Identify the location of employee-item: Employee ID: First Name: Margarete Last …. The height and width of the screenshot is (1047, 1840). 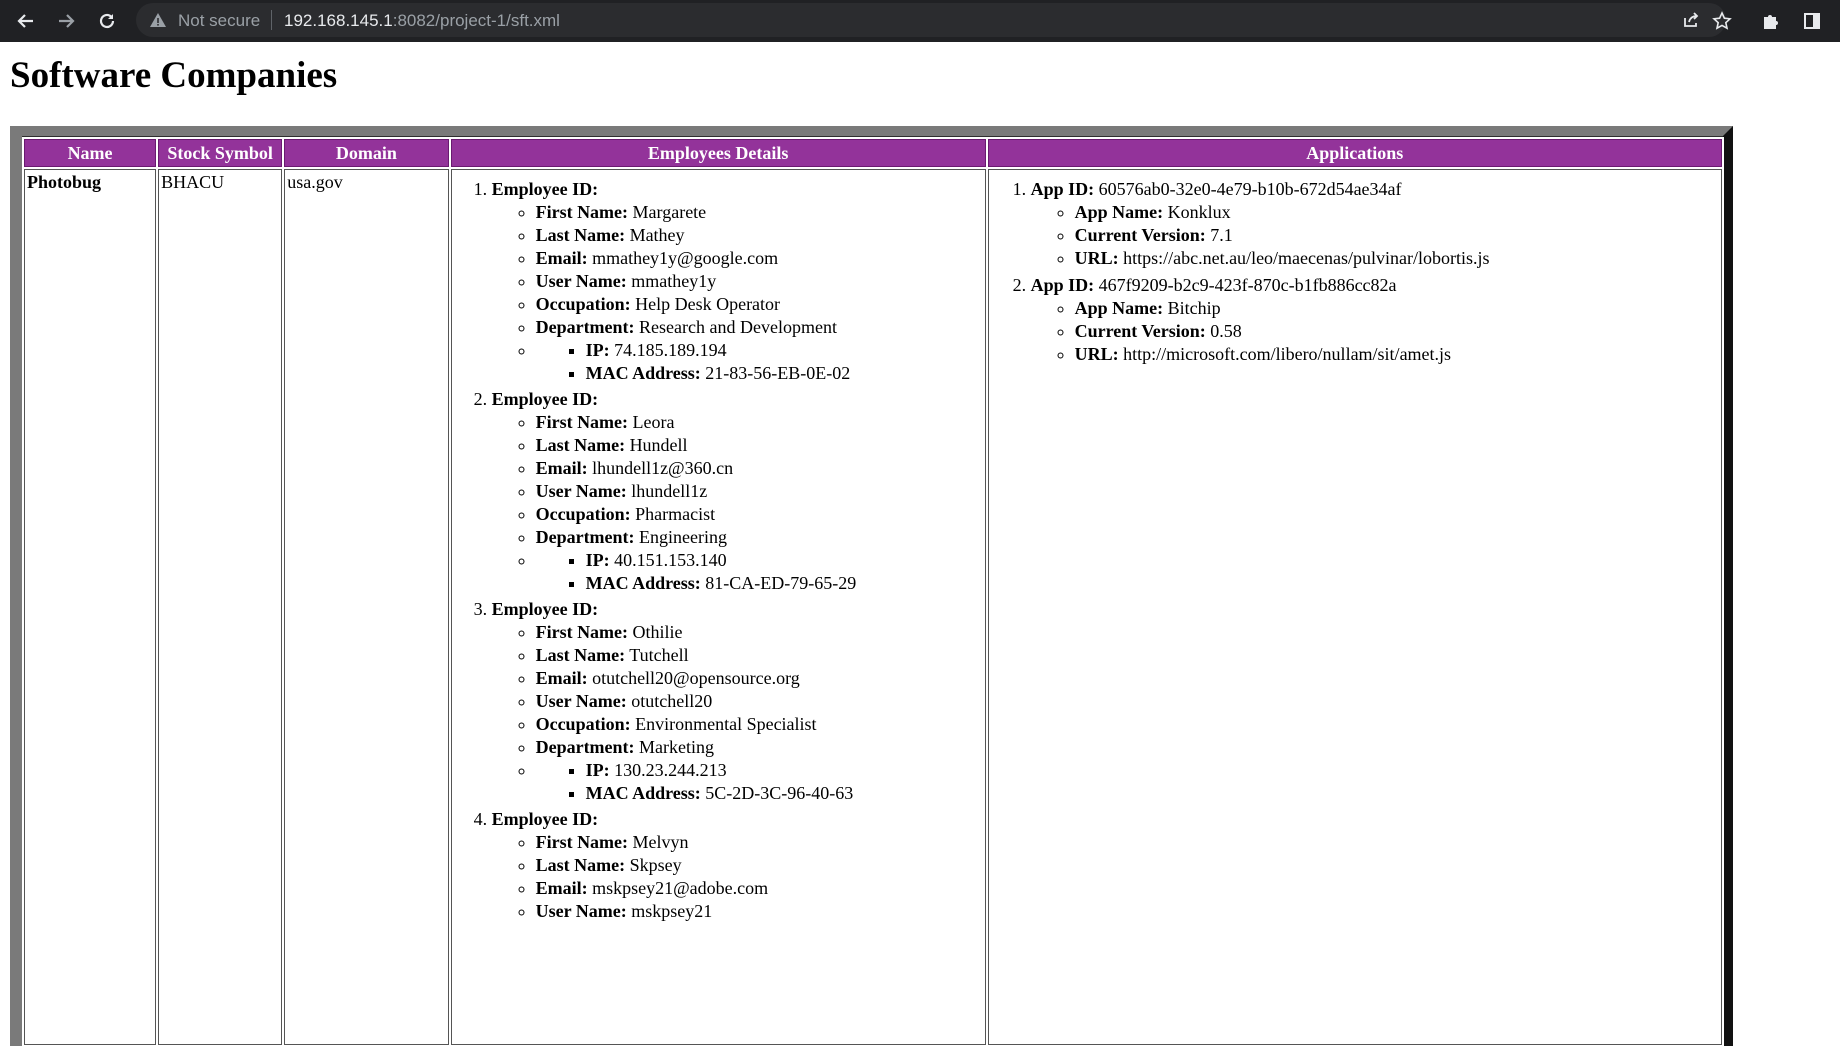
(737, 281).